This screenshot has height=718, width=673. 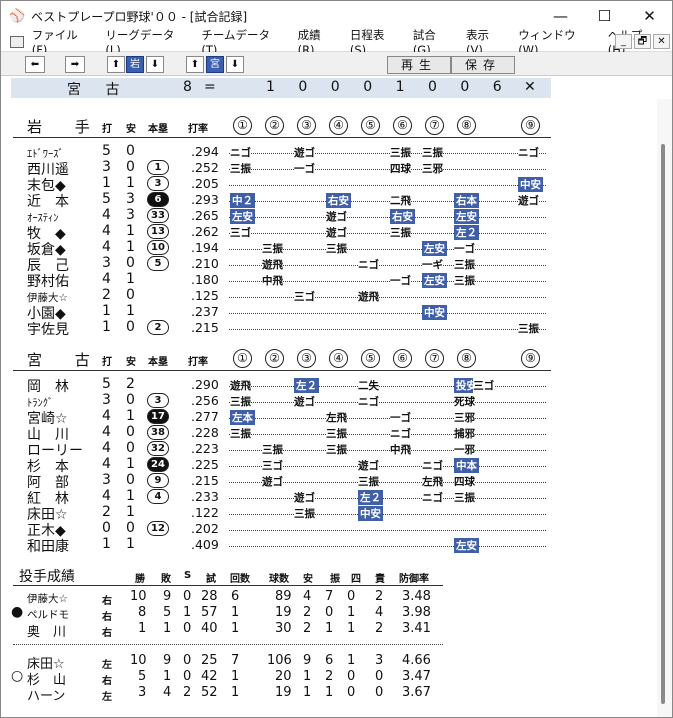 I want to click on prev-game-button: ⬅, so click(x=35, y=64).